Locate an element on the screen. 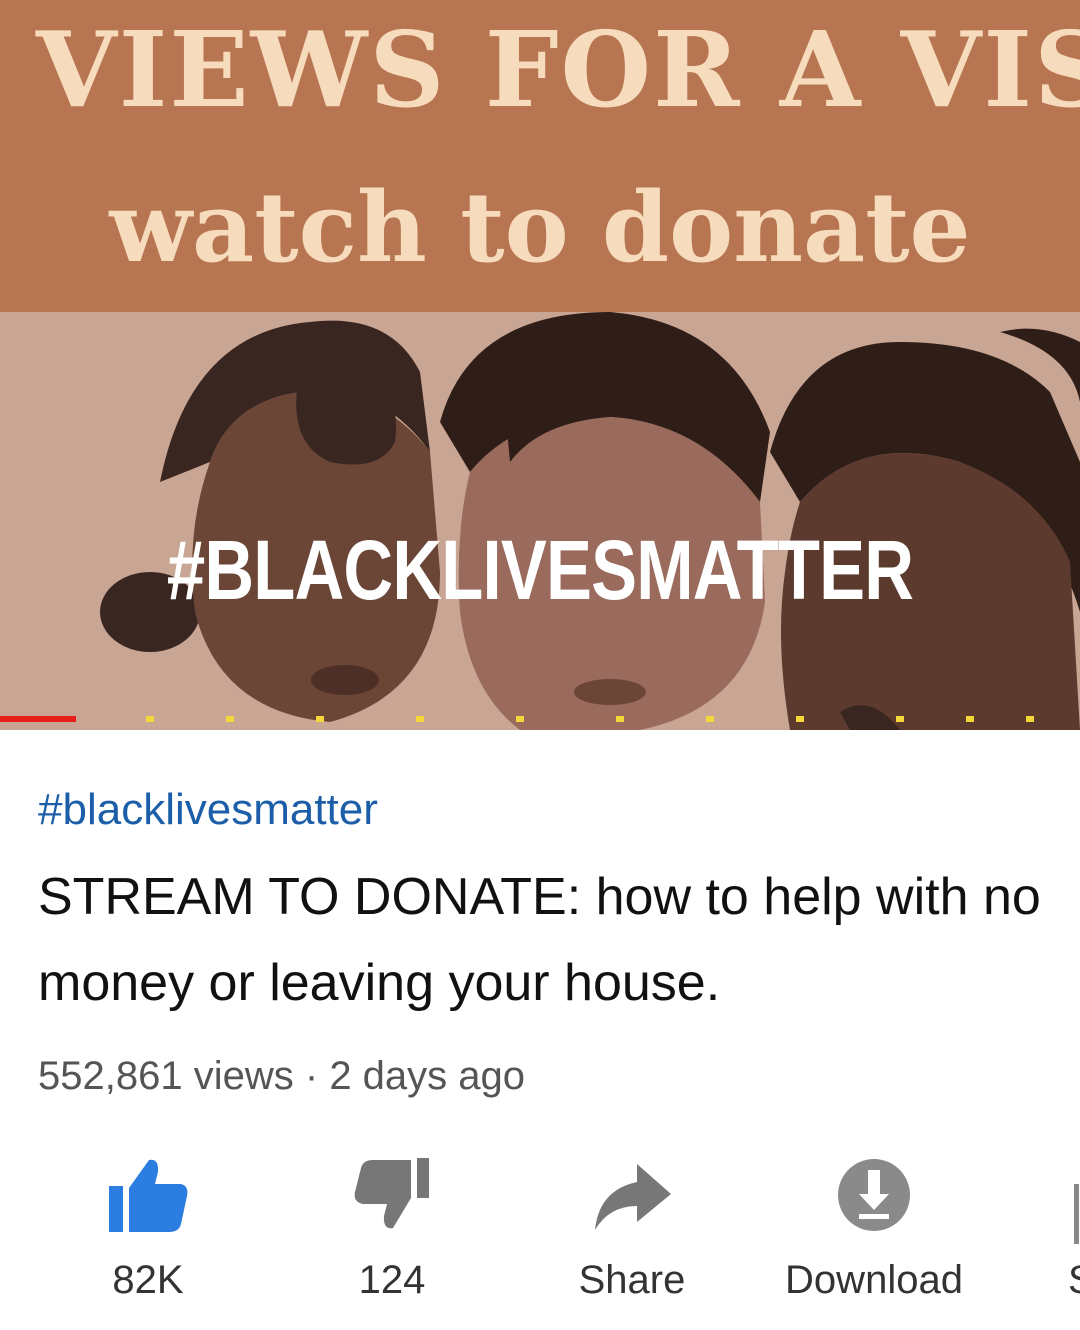 This screenshot has height=1330, width=1080. like-count: 82K is located at coordinates (148, 1280).